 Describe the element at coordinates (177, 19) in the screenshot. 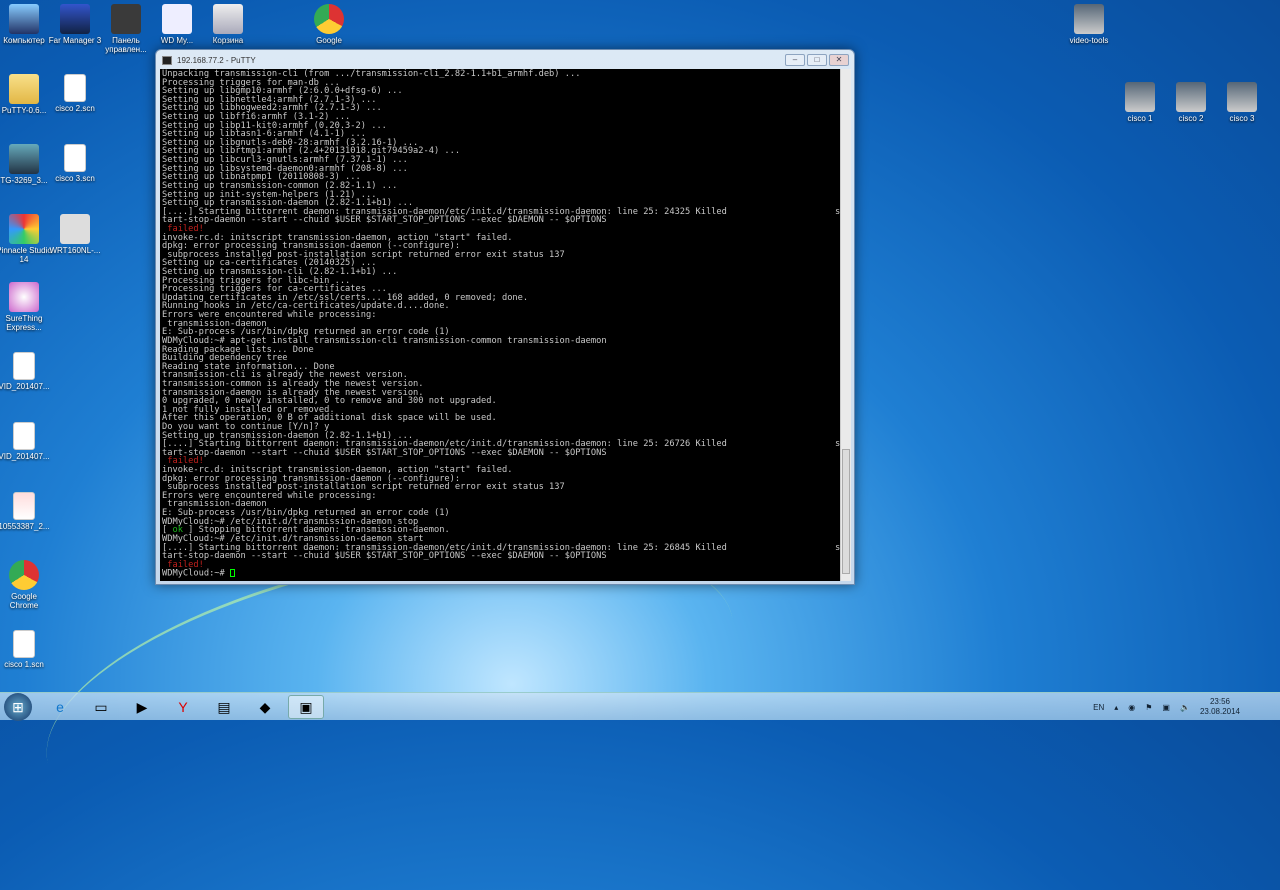

I see `wd-icon` at that location.